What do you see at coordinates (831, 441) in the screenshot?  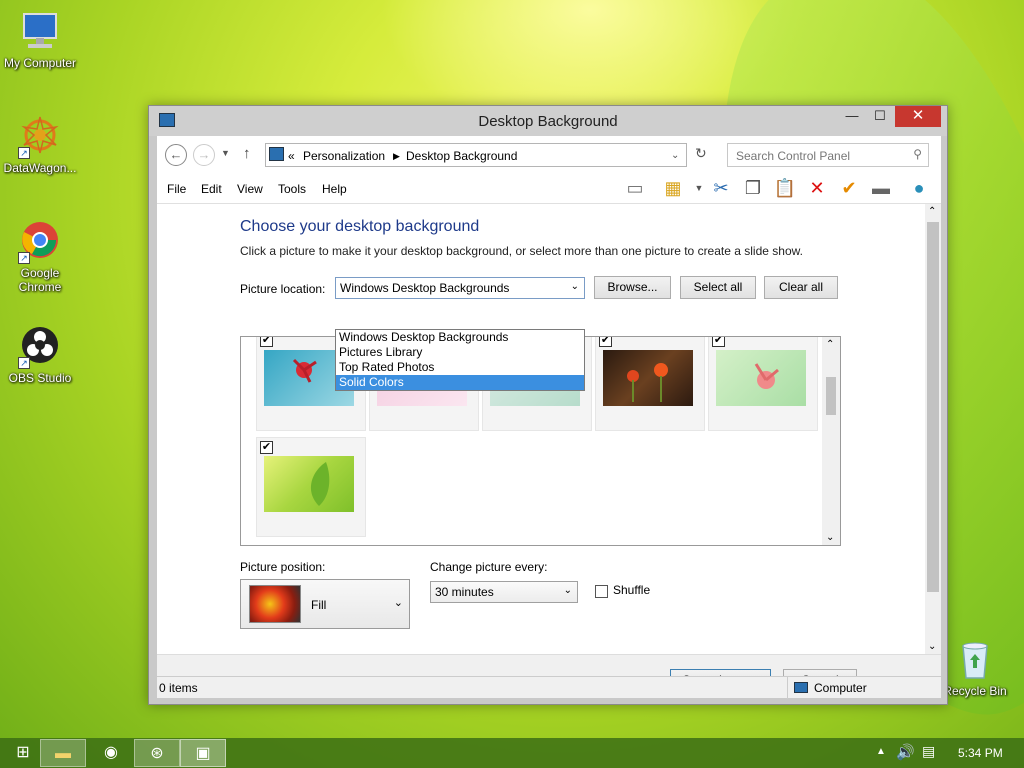 I see `gallery-scrollbar: ⌃ ⌄` at bounding box center [831, 441].